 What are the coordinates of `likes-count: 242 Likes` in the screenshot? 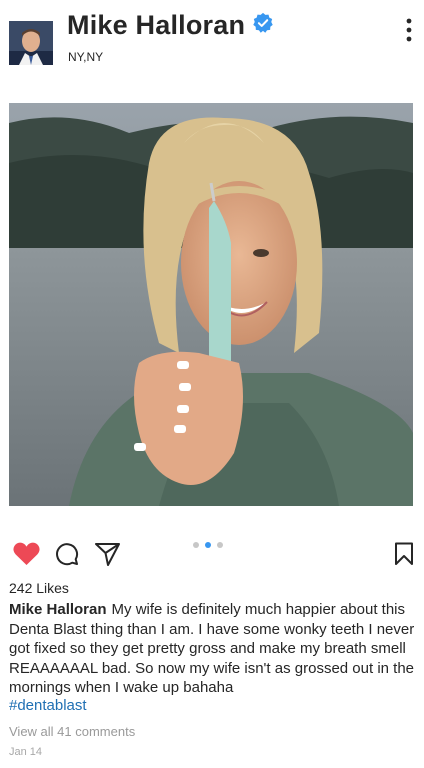 It's located at (39, 588).